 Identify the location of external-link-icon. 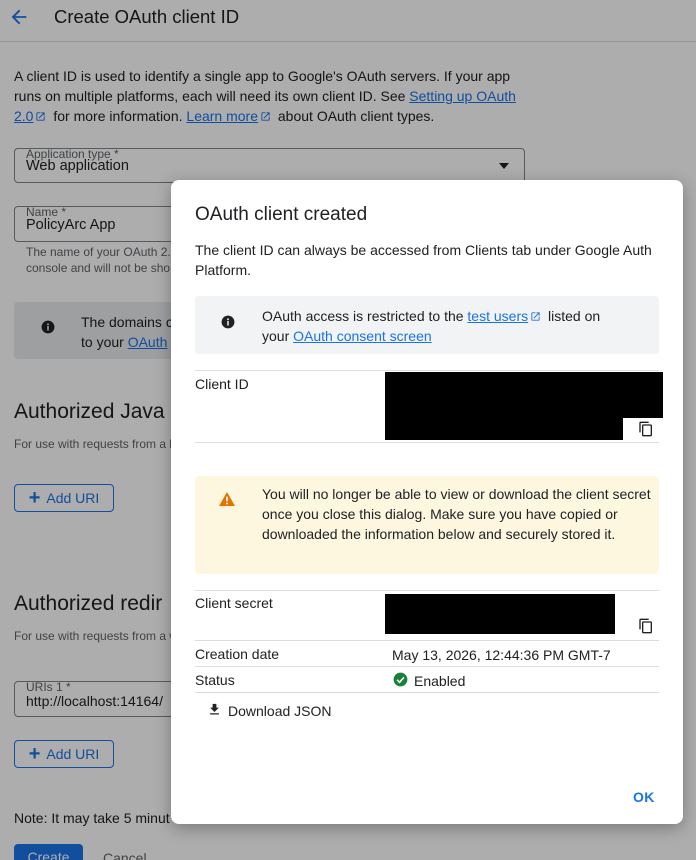
(535, 314).